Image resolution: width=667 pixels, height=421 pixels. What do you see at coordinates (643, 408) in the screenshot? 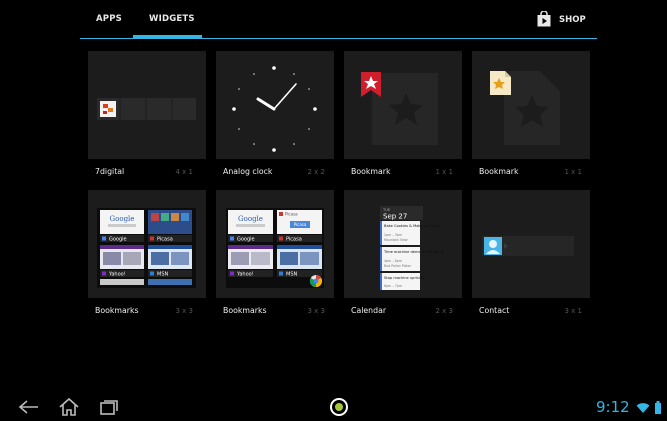
I see `wifi-icon` at bounding box center [643, 408].